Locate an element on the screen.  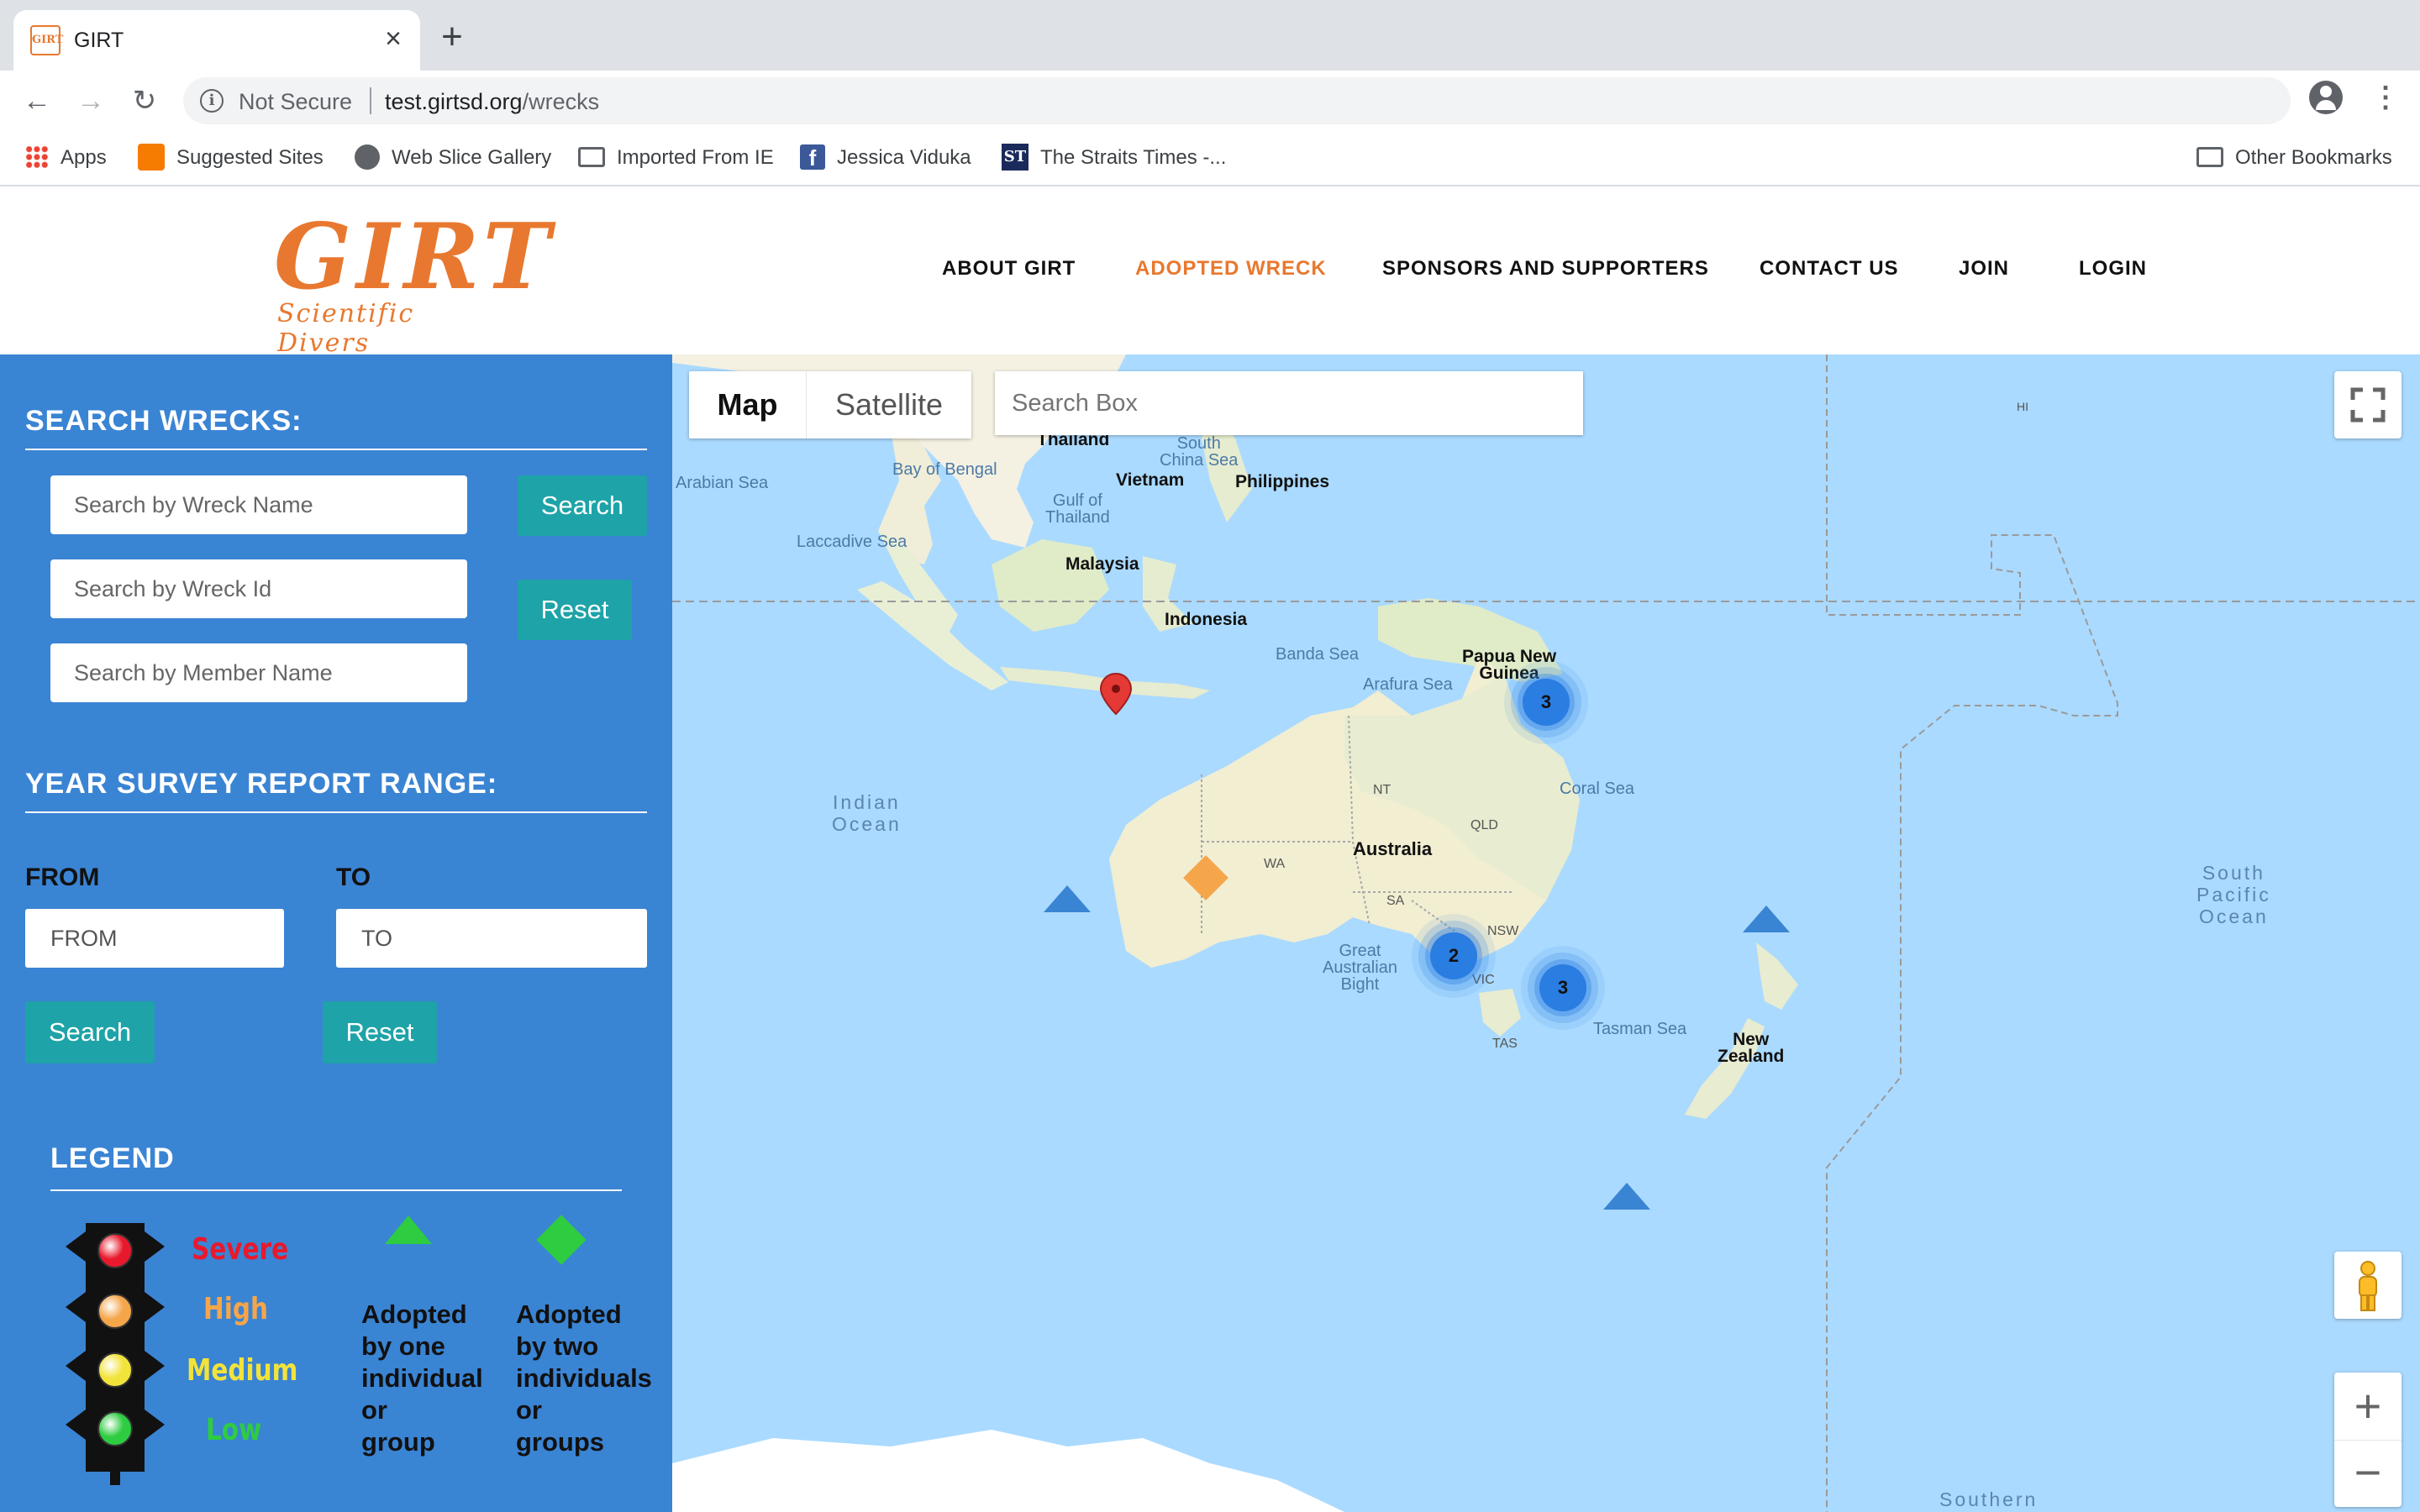
adopted-line: or is located at coordinates (529, 1410).